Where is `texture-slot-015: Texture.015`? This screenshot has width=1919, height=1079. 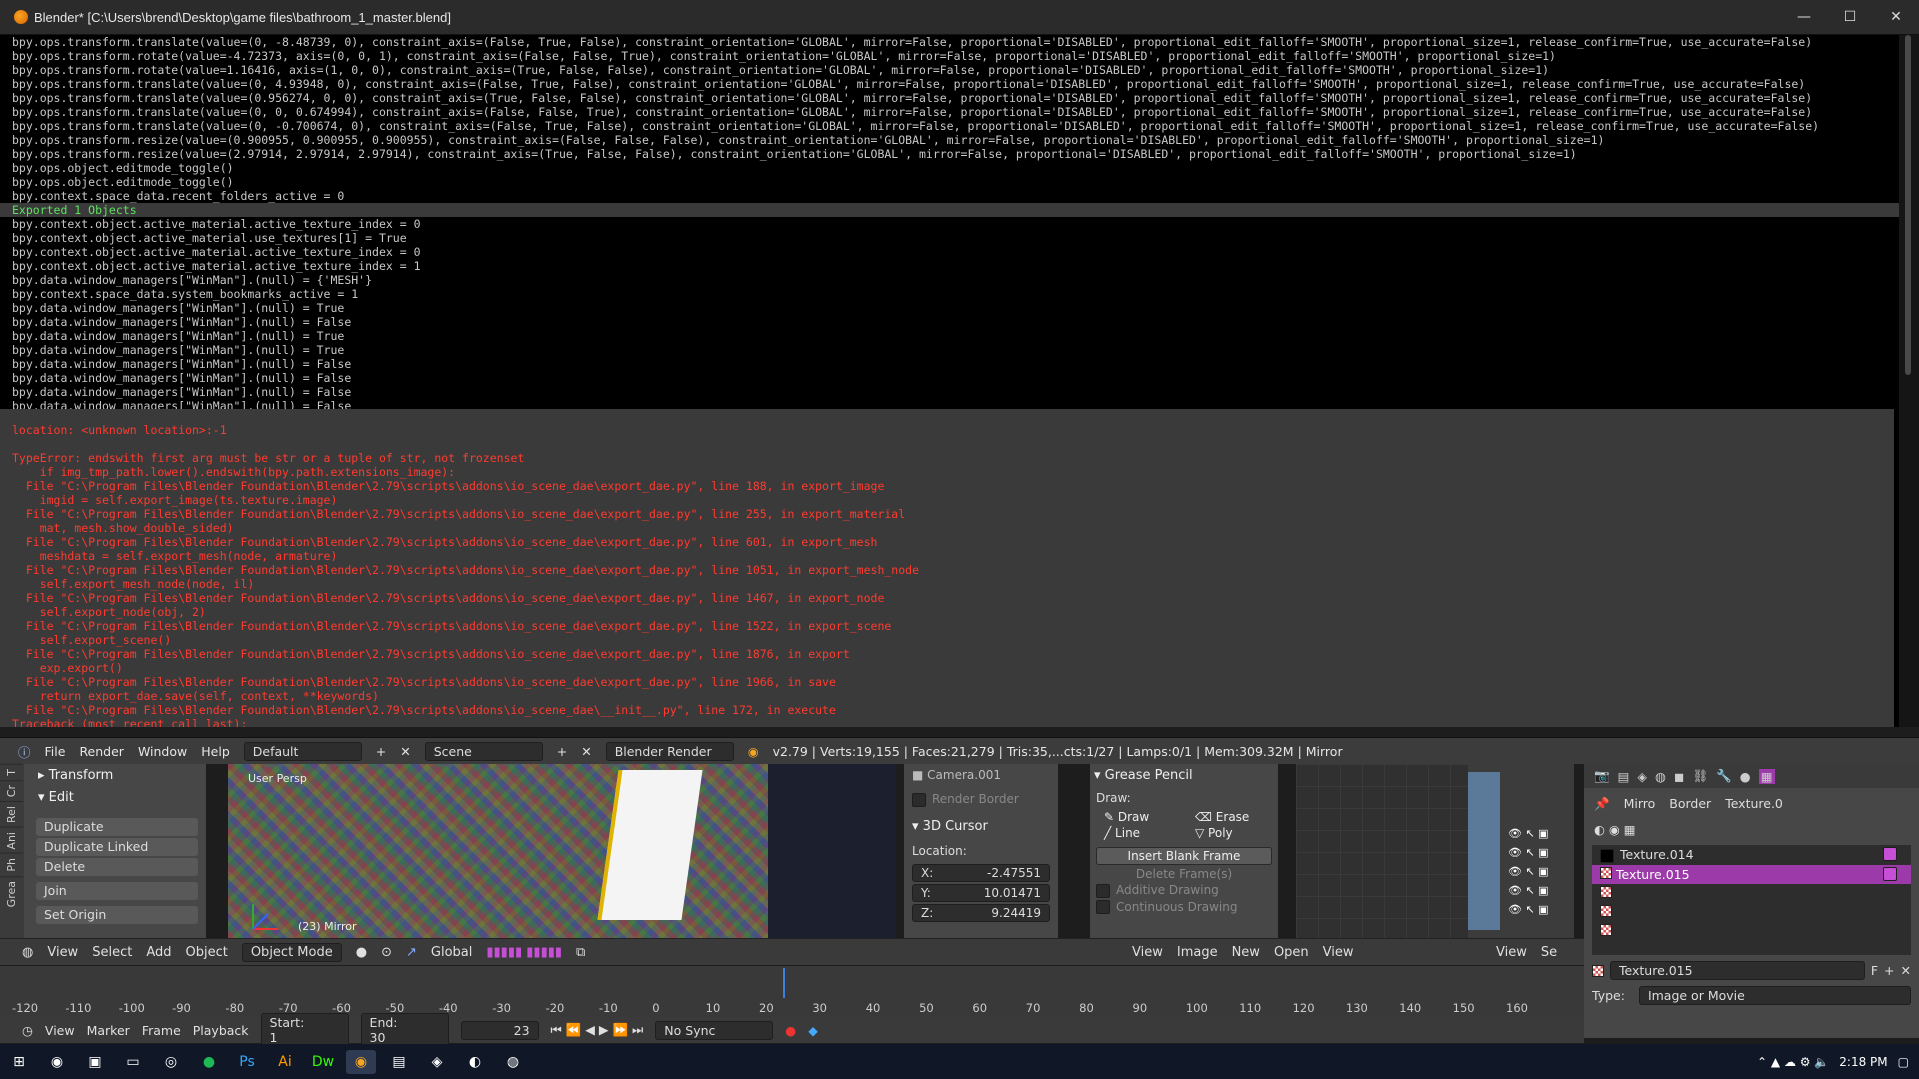 texture-slot-015: Texture.015 is located at coordinates (1751, 874).